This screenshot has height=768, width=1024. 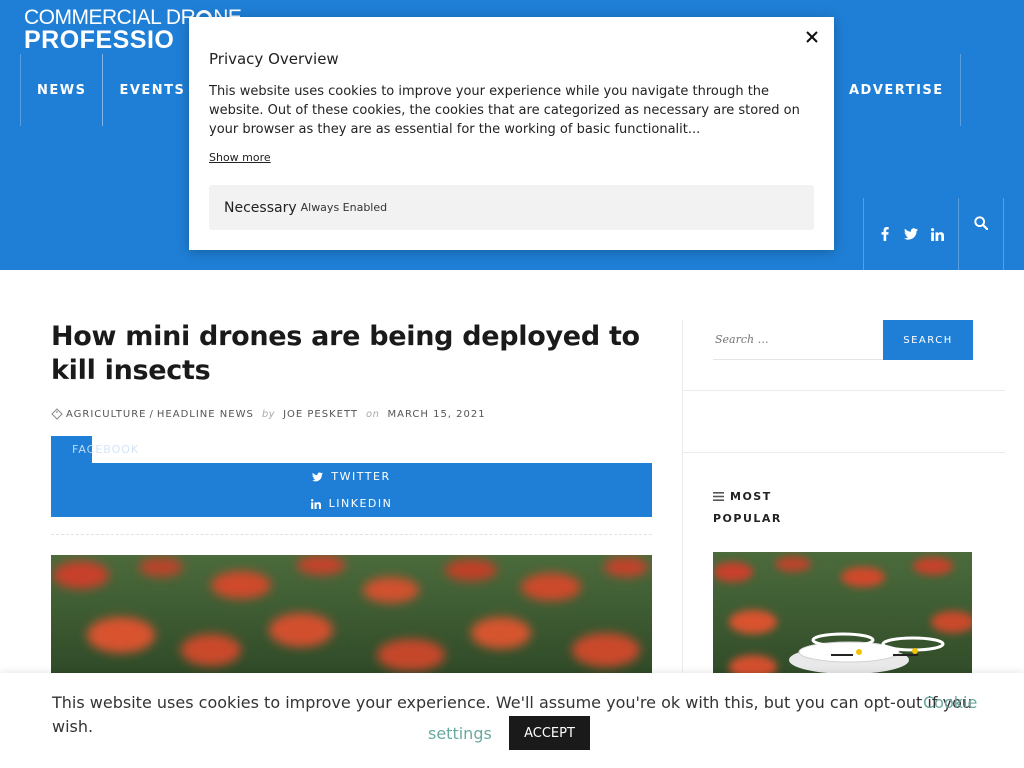 What do you see at coordinates (361, 476) in the screenshot?
I see `share-twitter-label: TWITTER` at bounding box center [361, 476].